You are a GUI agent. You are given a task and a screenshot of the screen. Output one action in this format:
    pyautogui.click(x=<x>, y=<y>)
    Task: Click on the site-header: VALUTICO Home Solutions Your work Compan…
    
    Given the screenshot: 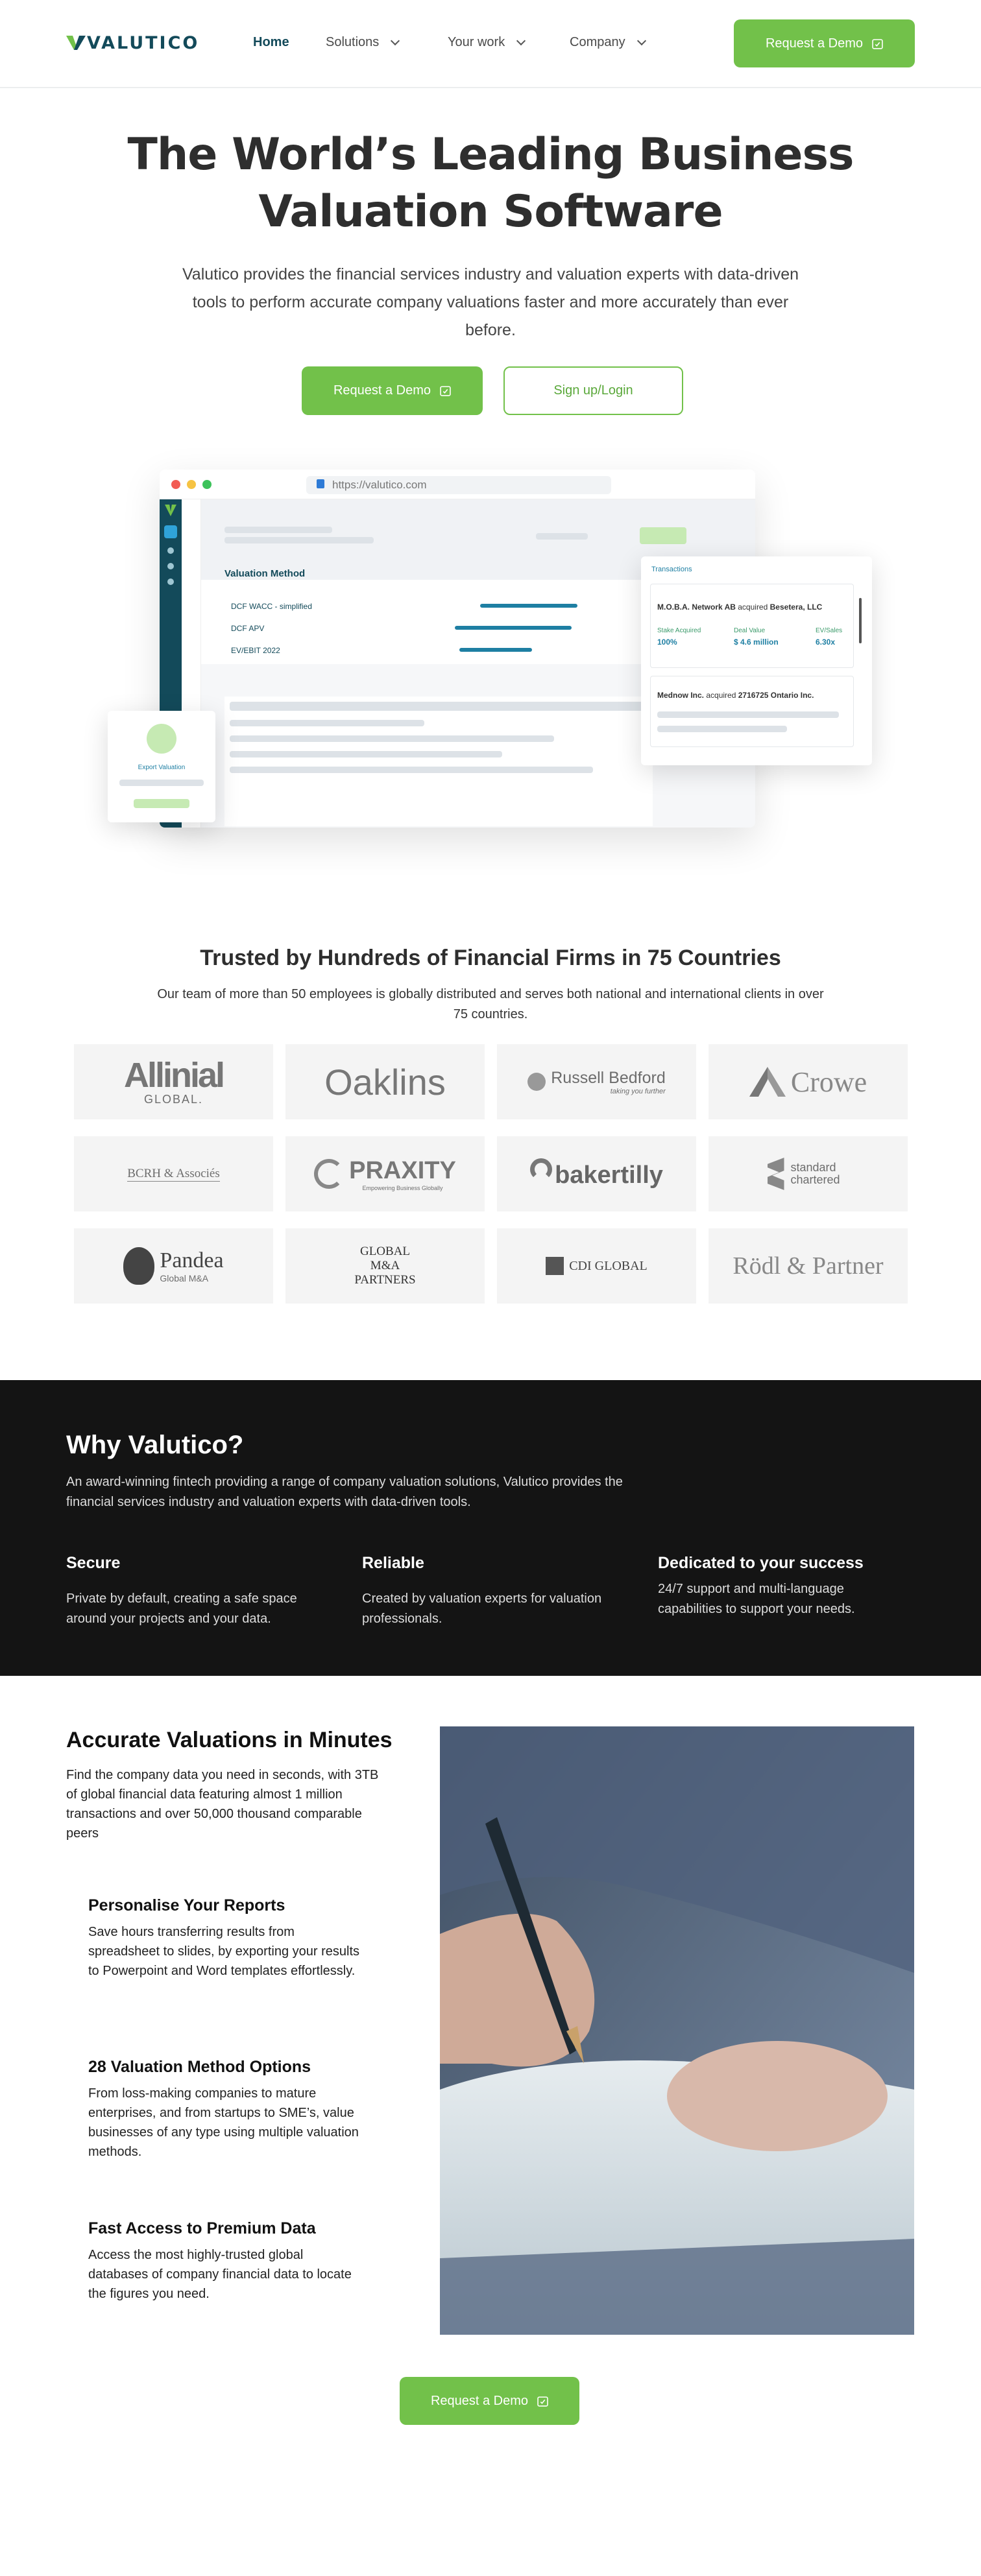 What is the action you would take?
    pyautogui.click(x=490, y=44)
    